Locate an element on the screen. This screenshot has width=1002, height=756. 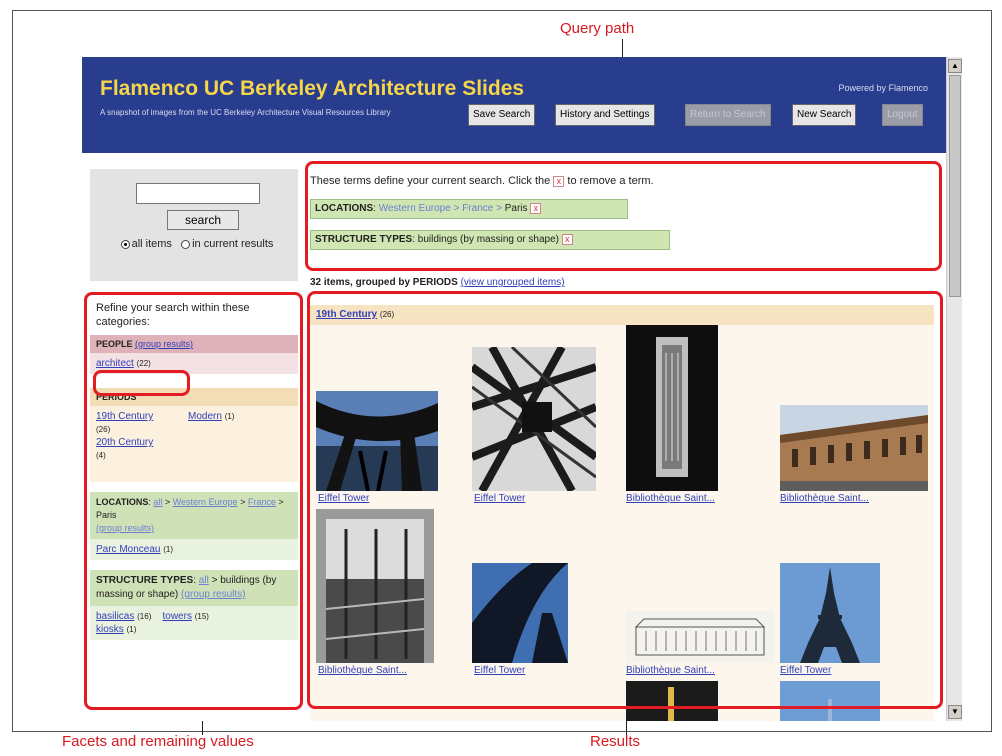
powered-by-link: Powered by Flamenco is located at coordinates (883, 88).